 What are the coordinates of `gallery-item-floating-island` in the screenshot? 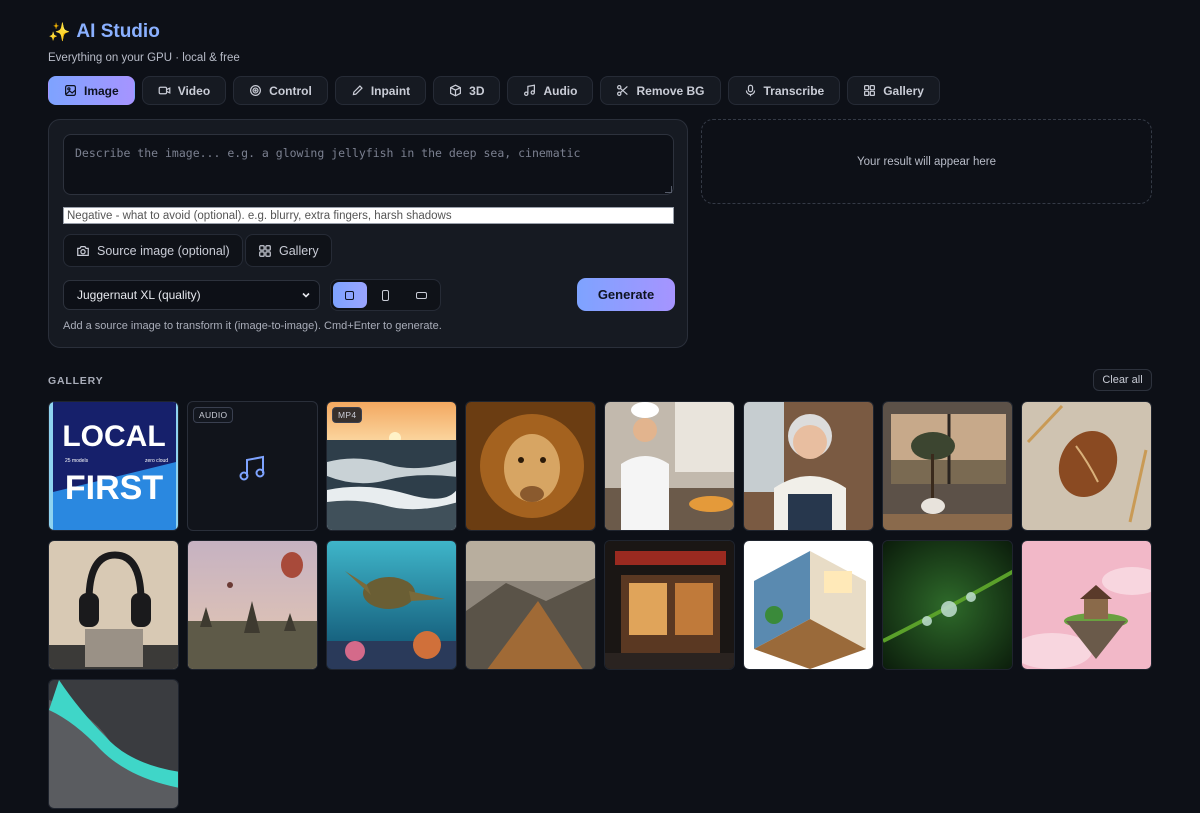 It's located at (1086, 605).